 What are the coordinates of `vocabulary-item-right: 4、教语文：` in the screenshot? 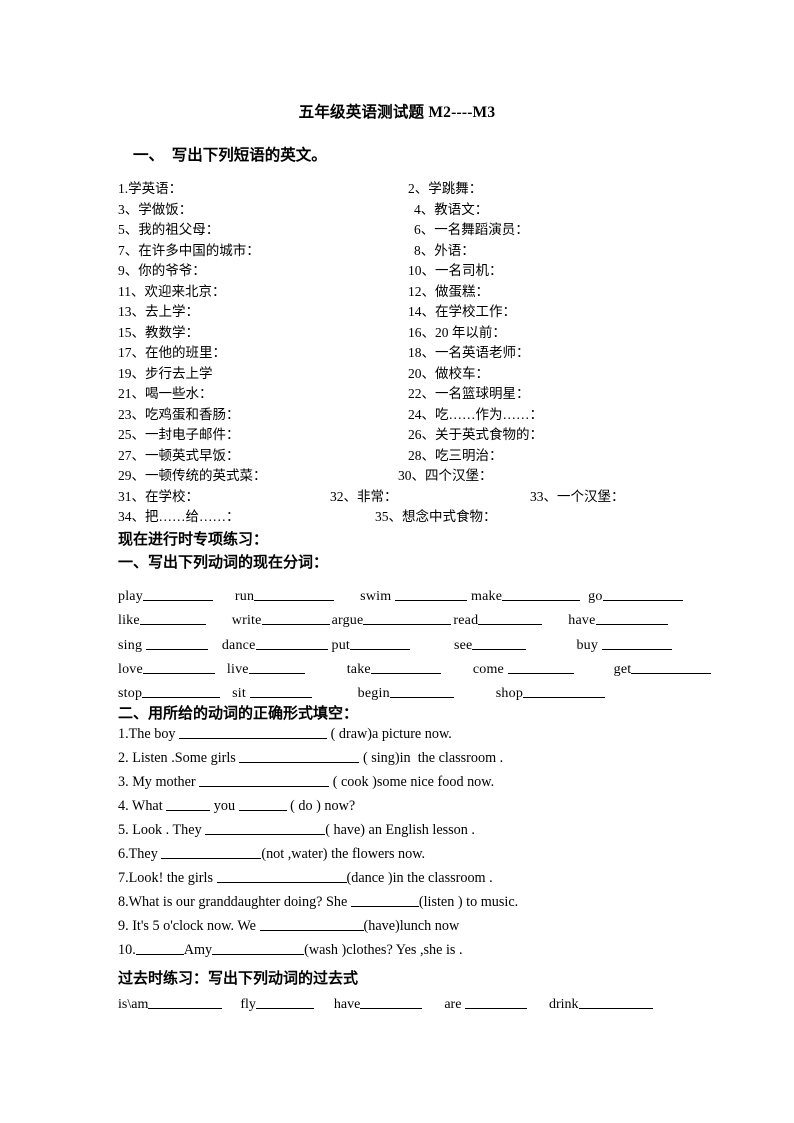 It's located at (451, 209).